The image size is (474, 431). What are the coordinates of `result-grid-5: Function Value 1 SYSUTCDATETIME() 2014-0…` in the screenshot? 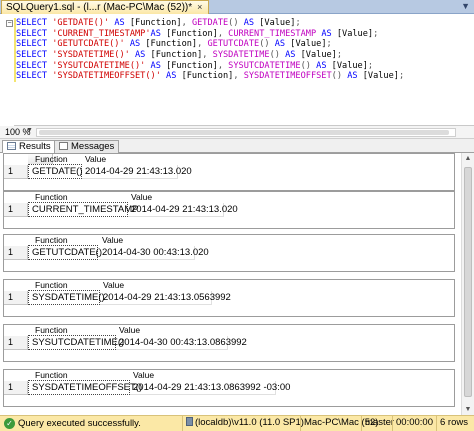 It's located at (229, 343).